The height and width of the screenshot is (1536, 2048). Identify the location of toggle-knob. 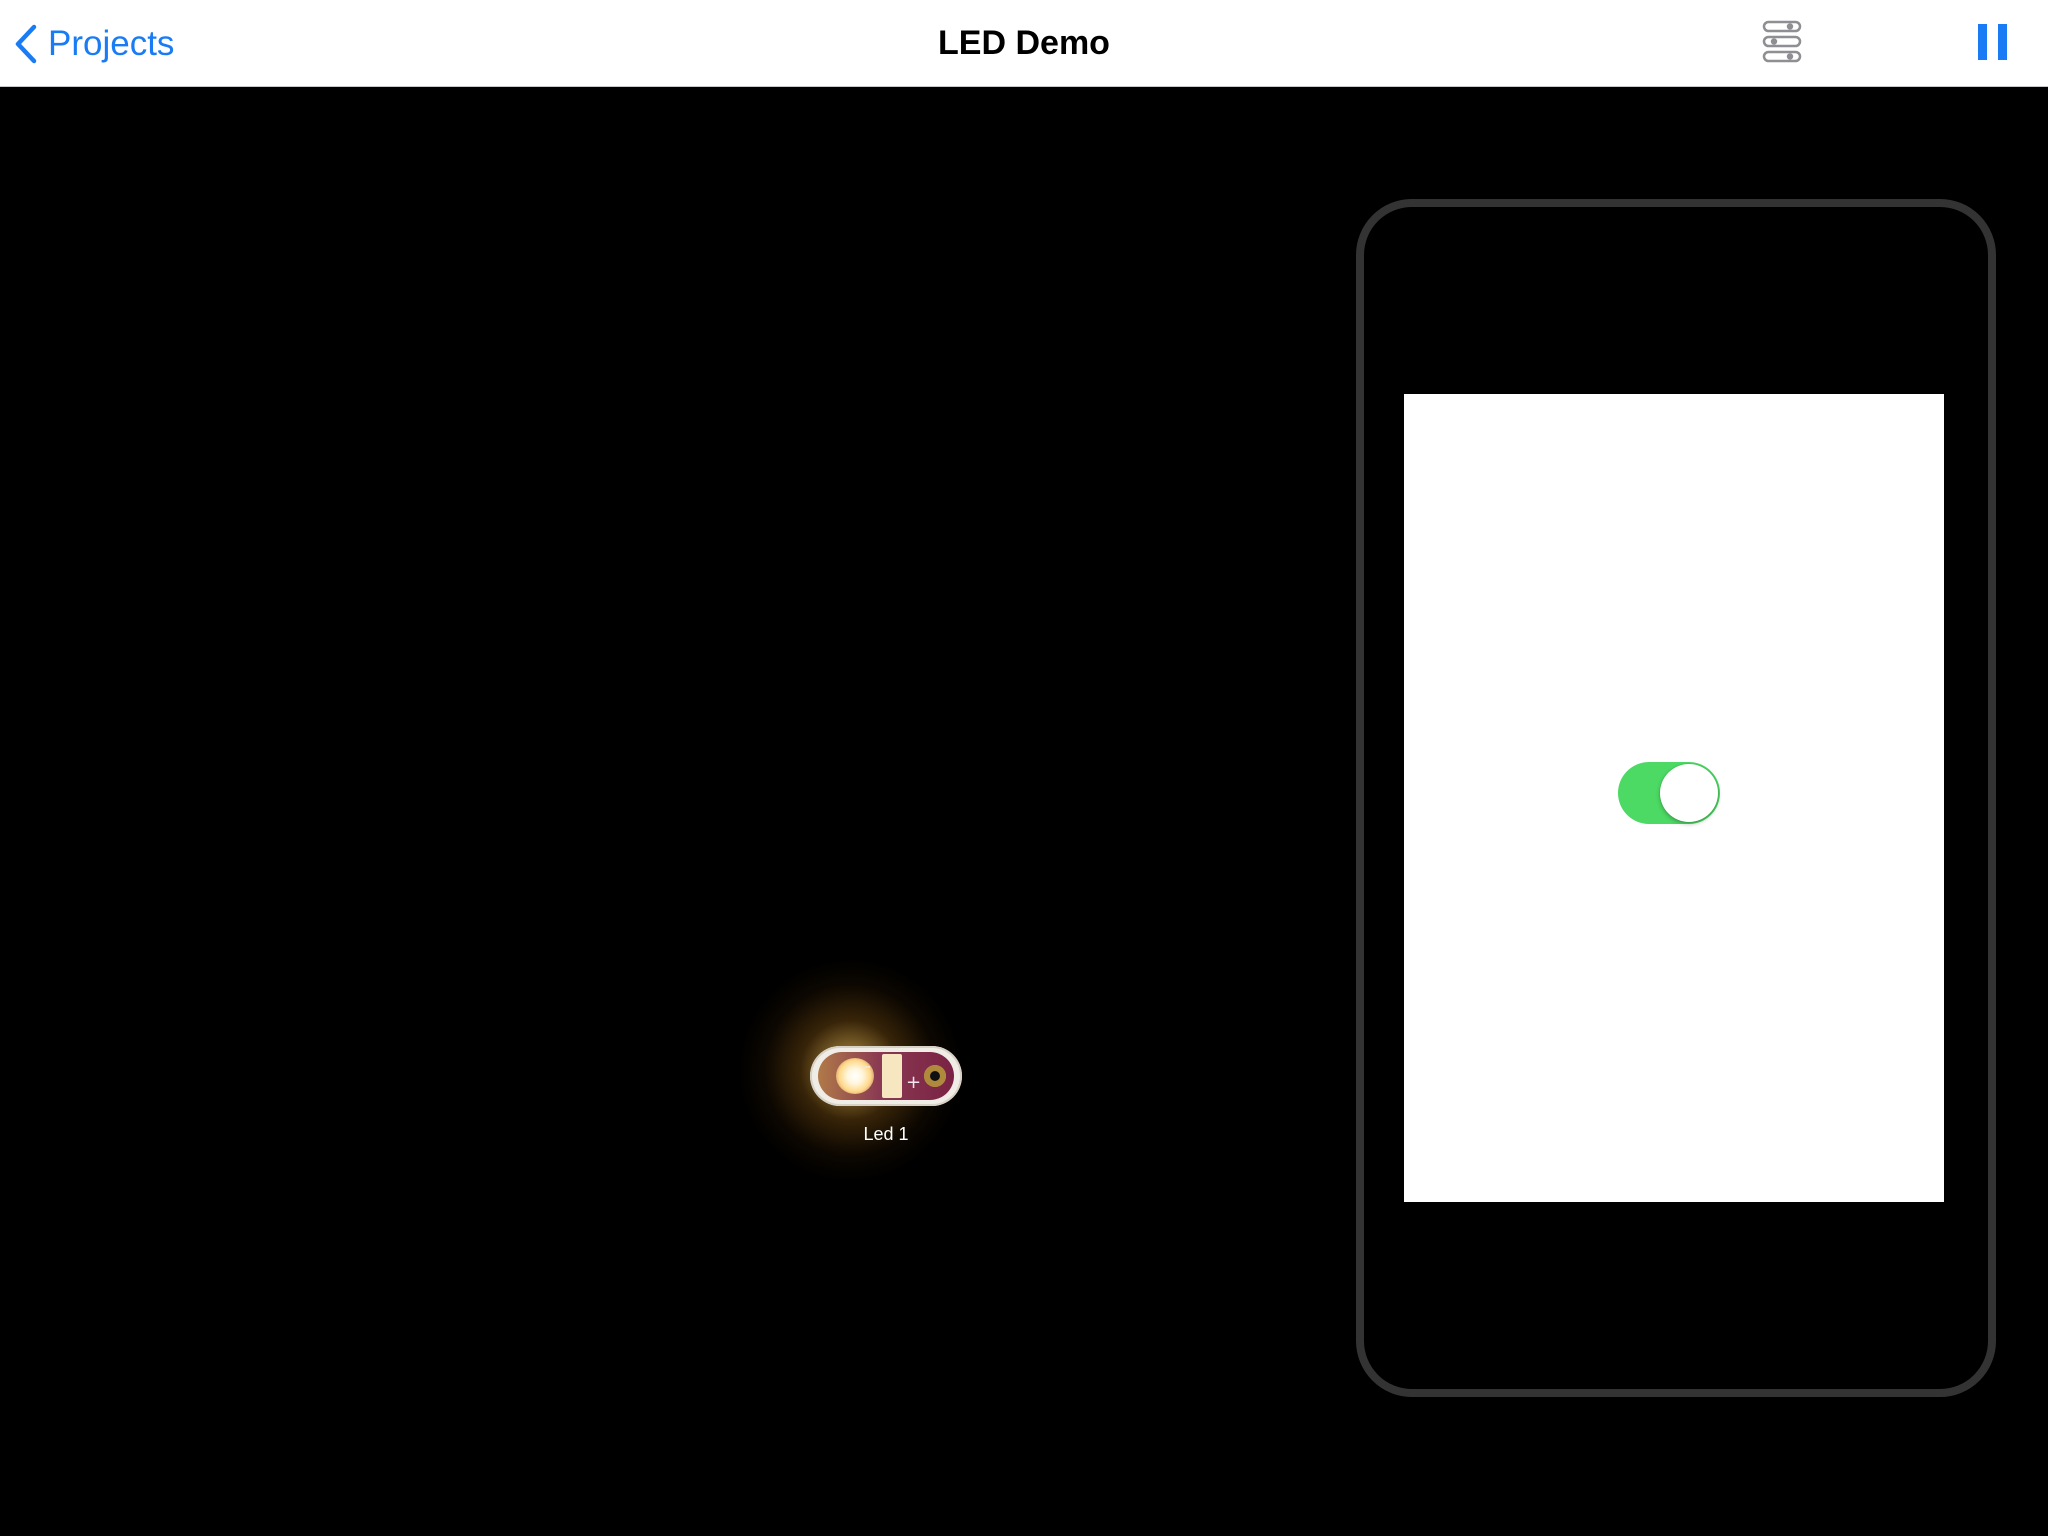
(1689, 793).